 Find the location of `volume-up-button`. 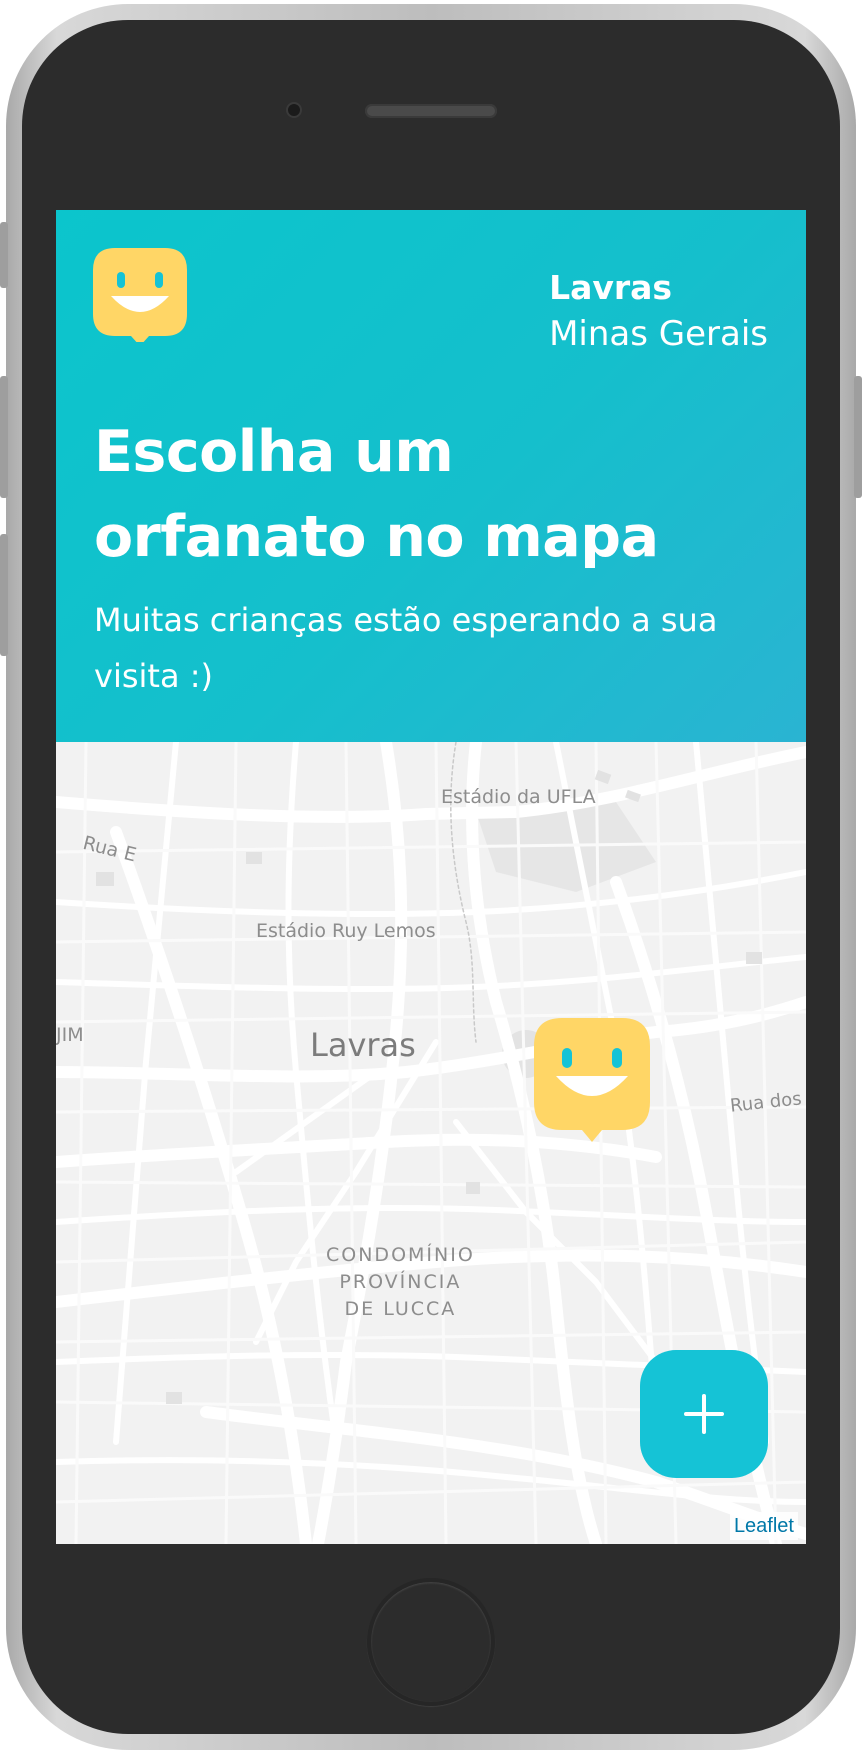

volume-up-button is located at coordinates (4, 437).